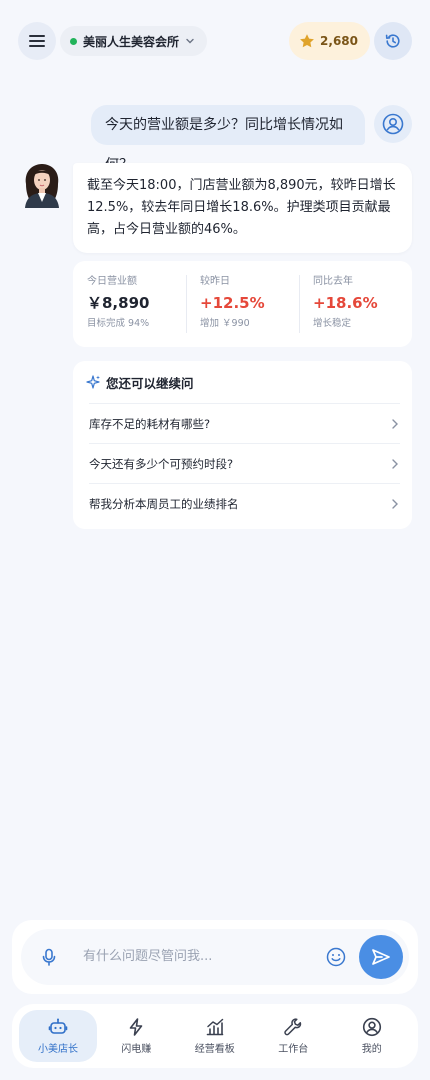  Describe the element at coordinates (112, 281) in the screenshot. I see `stat-label: 今日营业额` at that location.